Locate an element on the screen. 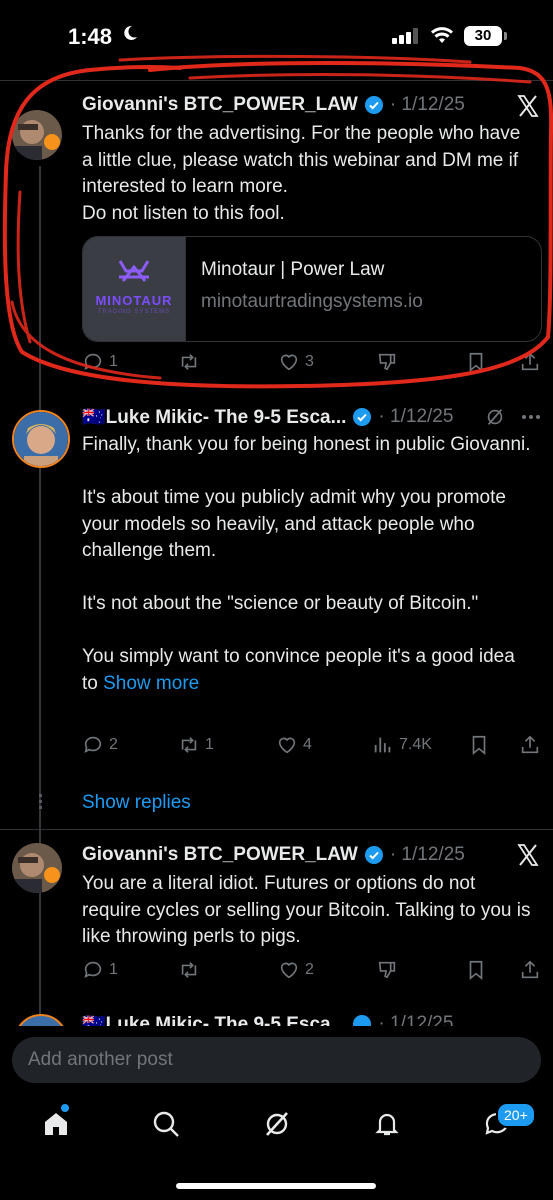 The height and width of the screenshot is (1200, 553). nav-search is located at coordinates (166, 1124).